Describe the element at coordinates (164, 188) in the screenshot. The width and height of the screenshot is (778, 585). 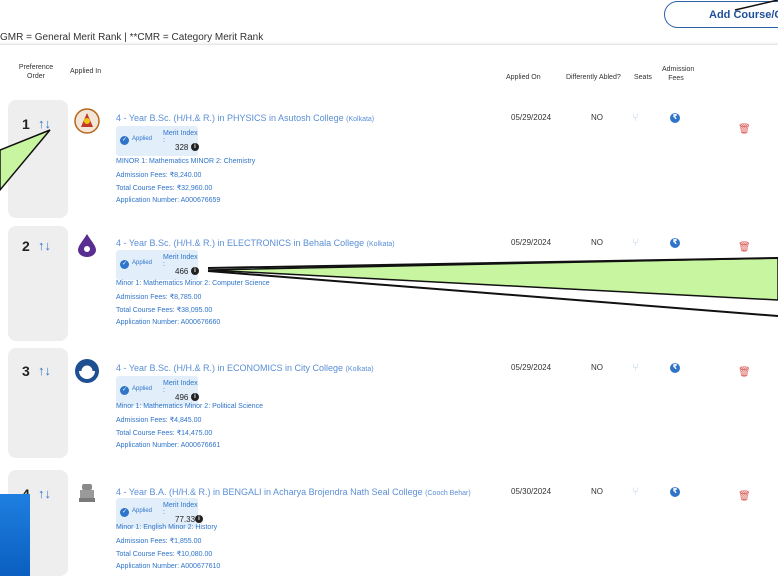
I see `total-course-fees: Total Course Fees: ₹32,960.00` at that location.